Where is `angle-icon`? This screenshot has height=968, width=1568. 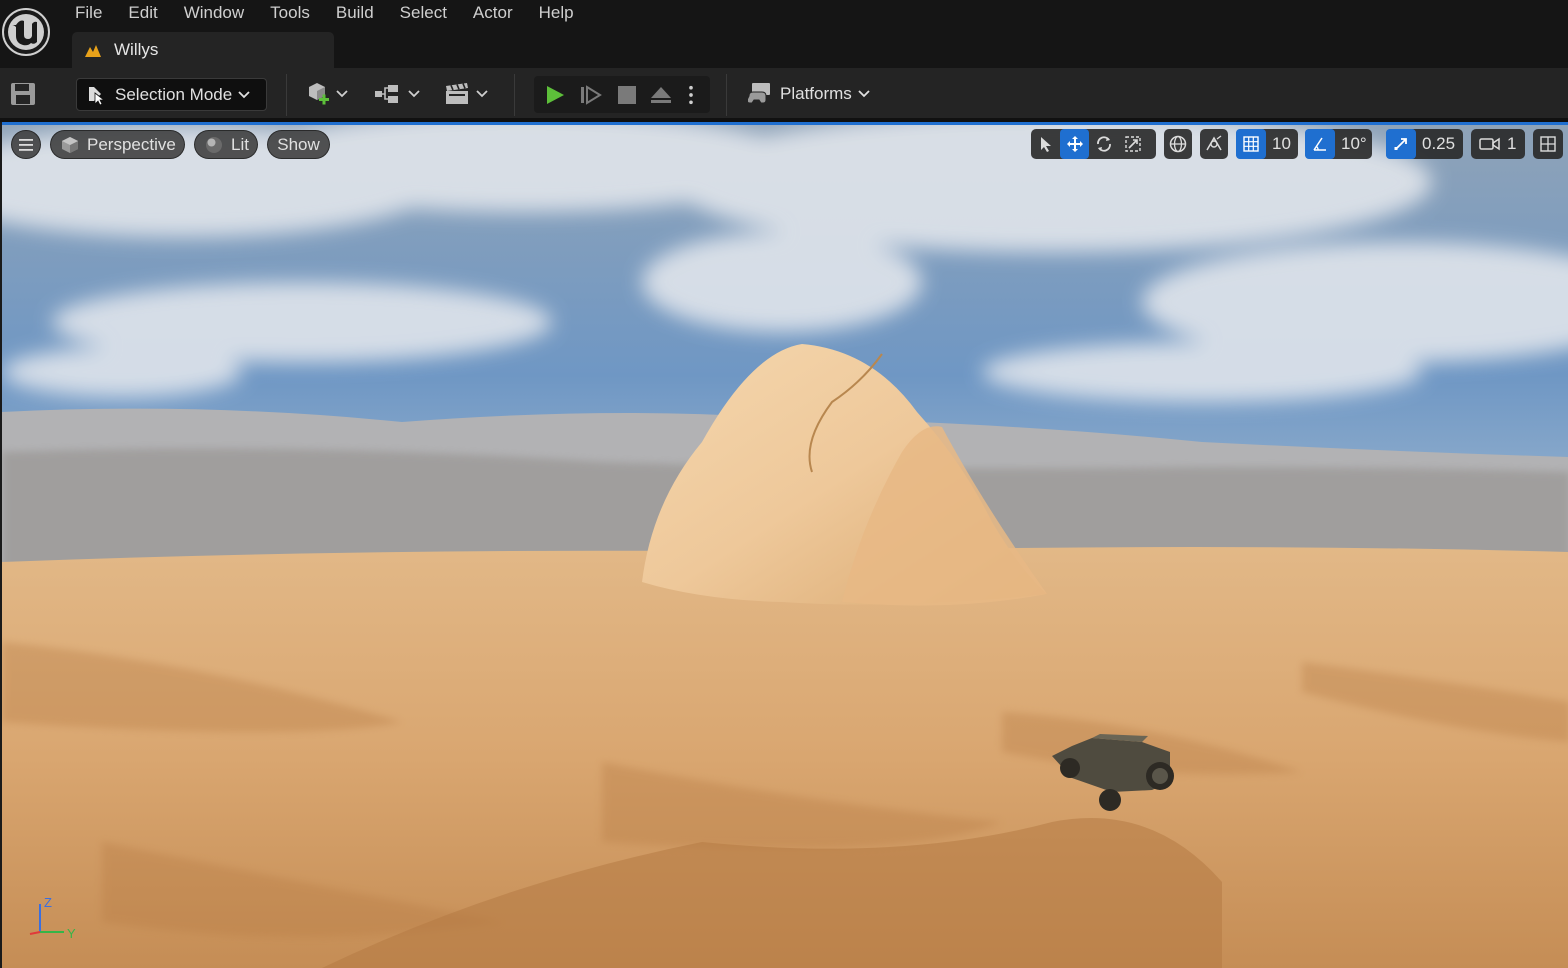 angle-icon is located at coordinates (1319, 144).